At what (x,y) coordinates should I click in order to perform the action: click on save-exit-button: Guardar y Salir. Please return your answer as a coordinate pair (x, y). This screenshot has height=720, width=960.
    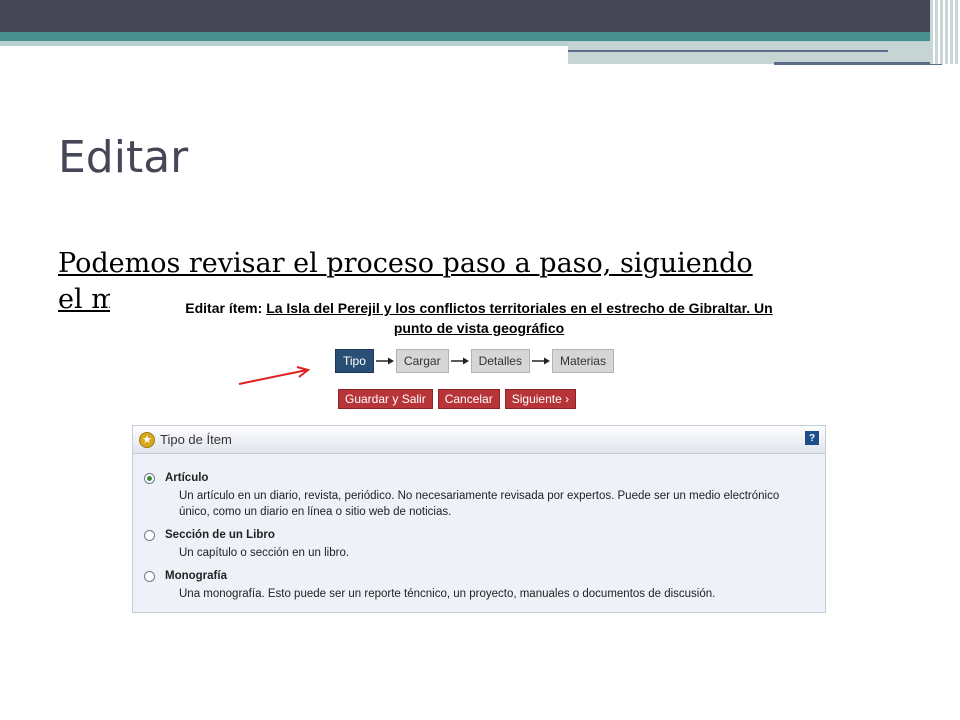
    Looking at the image, I should click on (385, 399).